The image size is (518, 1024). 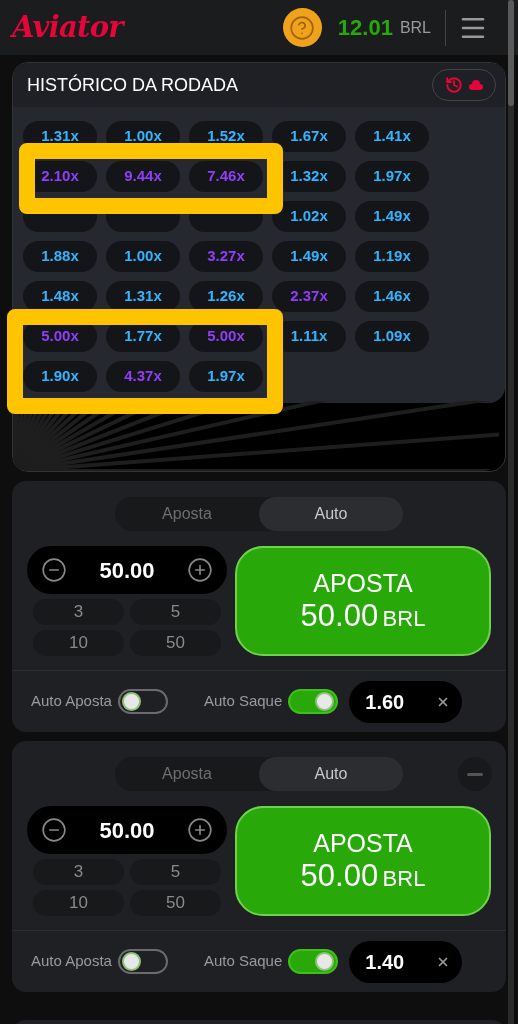 I want to click on multiplier-chip: 2.37x, so click(x=309, y=296).